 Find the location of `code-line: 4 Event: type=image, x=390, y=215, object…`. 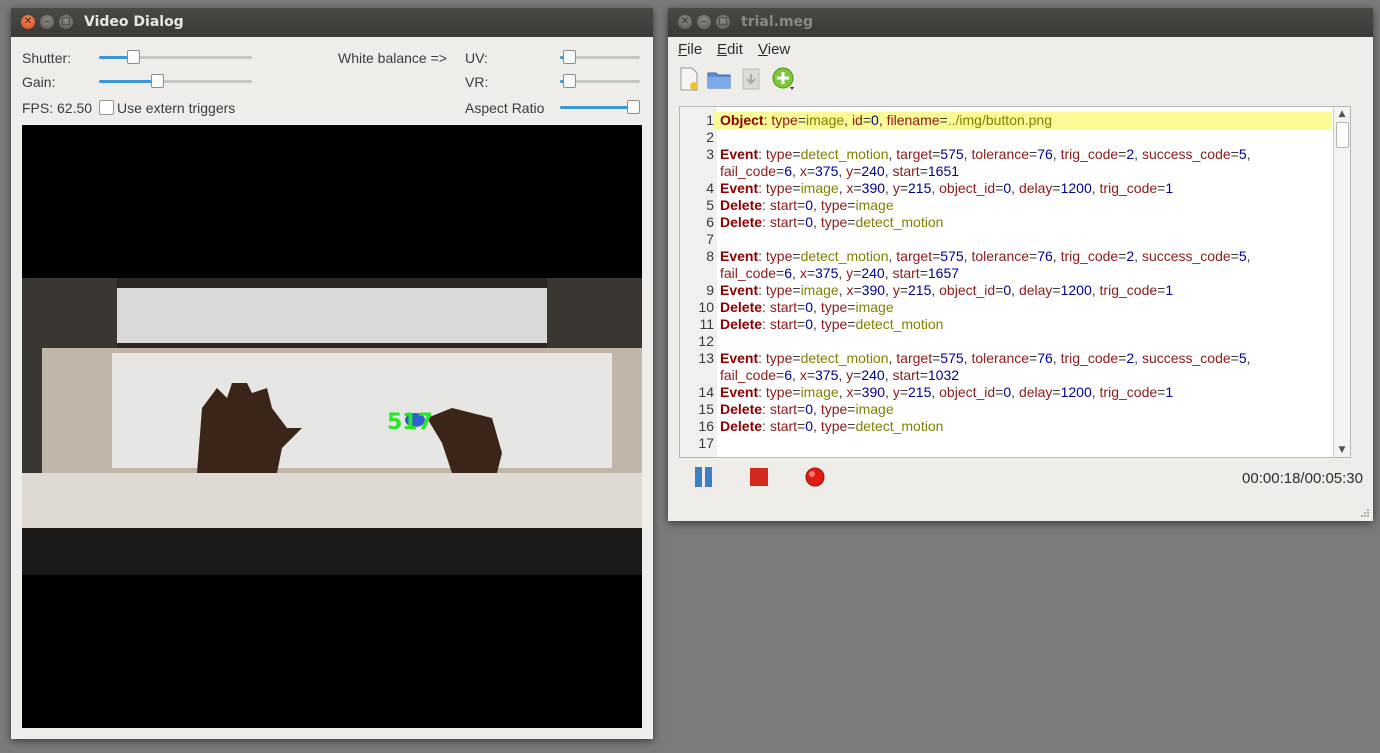

code-line: 4 Event: type=image, x=390, y=215, object… is located at coordinates (1006, 188).